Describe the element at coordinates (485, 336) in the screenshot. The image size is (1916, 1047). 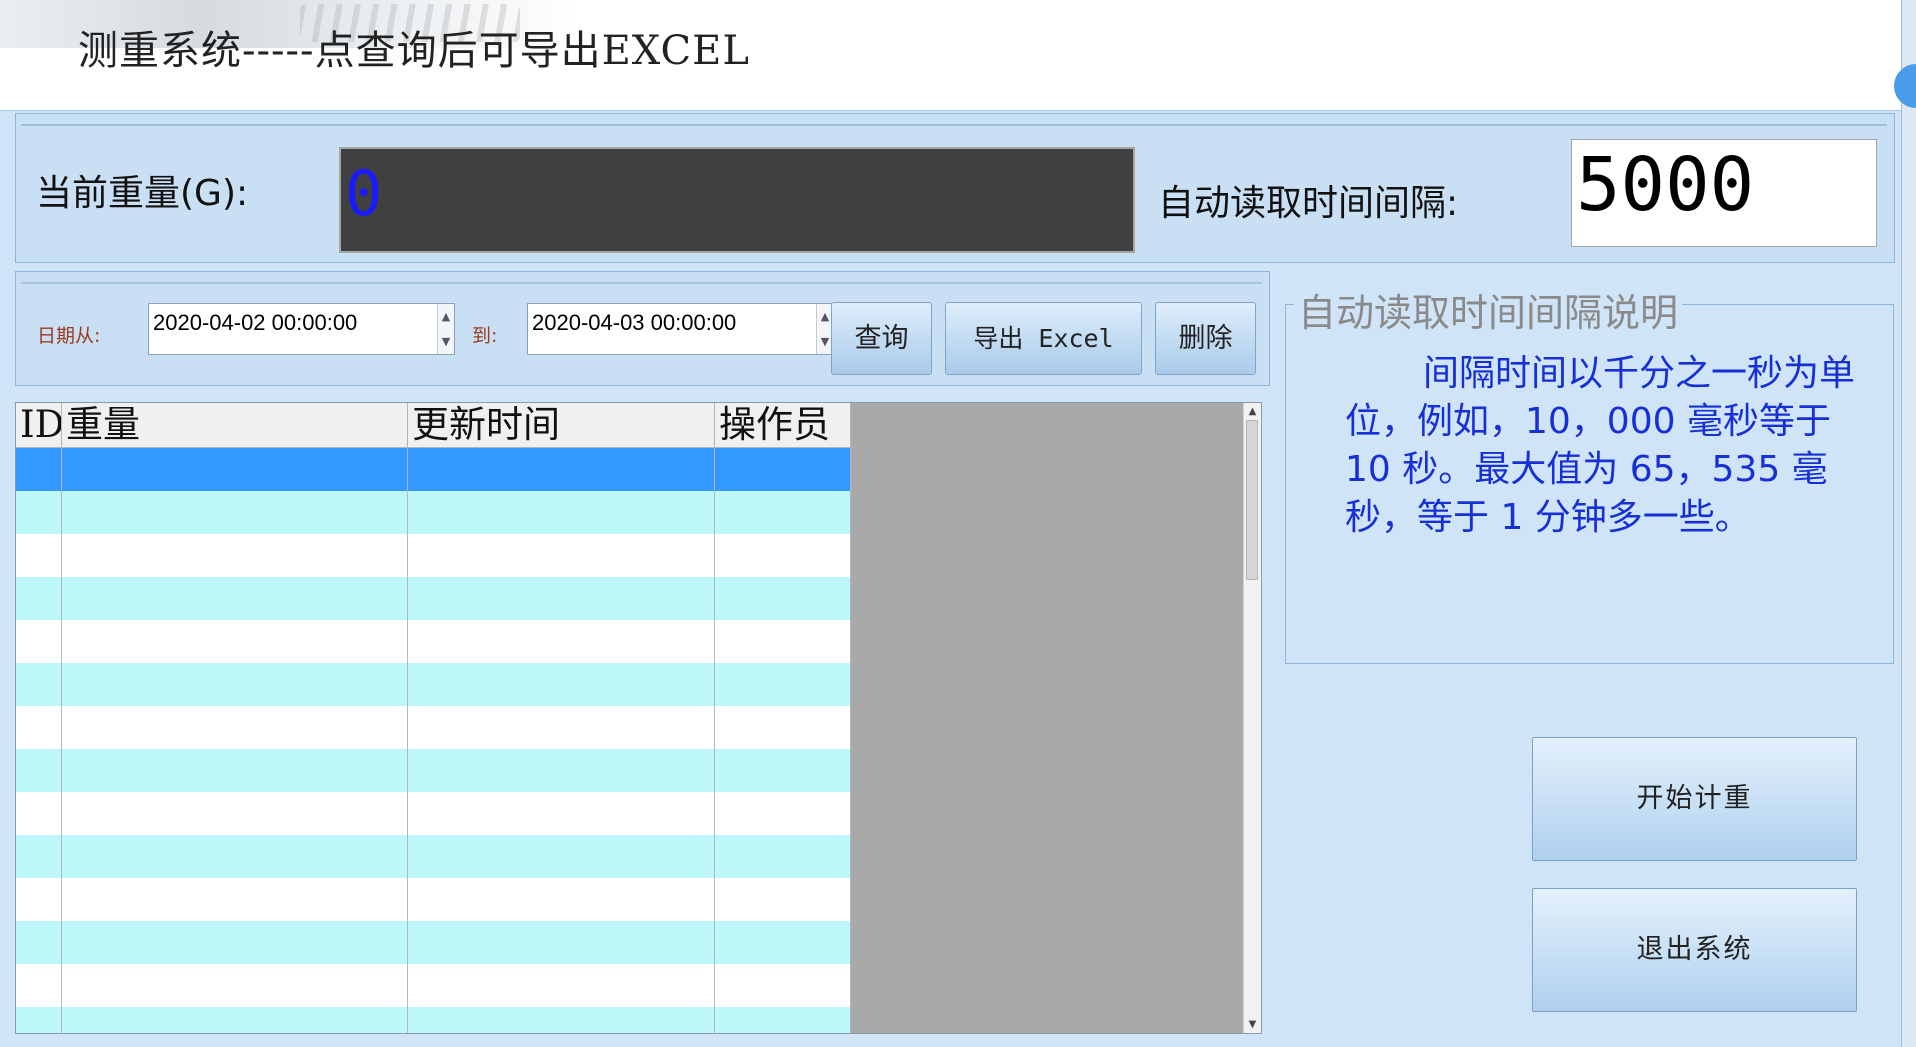
I see `date-to-label: 到:` at that location.